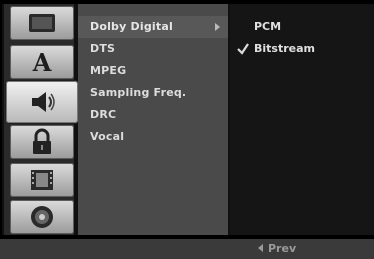 Image resolution: width=374 pixels, height=259 pixels. Describe the element at coordinates (153, 137) in the screenshot. I see `menu-item-vocal: Vocal` at that location.